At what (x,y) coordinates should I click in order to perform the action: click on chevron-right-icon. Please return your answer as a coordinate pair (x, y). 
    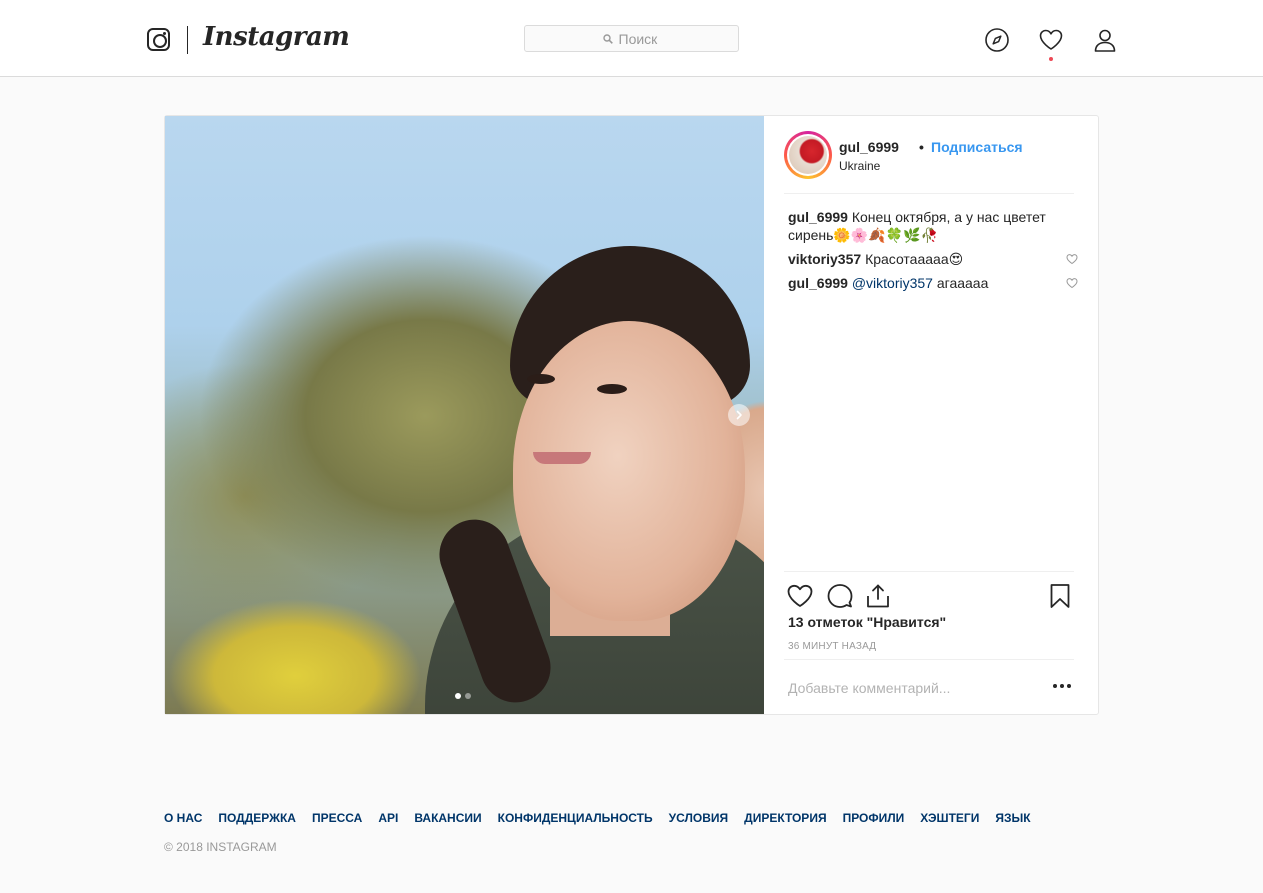
    Looking at the image, I should click on (739, 415).